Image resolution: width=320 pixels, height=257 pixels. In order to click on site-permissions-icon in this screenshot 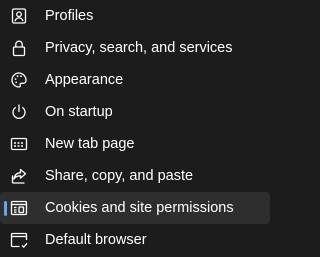, I will do `click(19, 208)`.